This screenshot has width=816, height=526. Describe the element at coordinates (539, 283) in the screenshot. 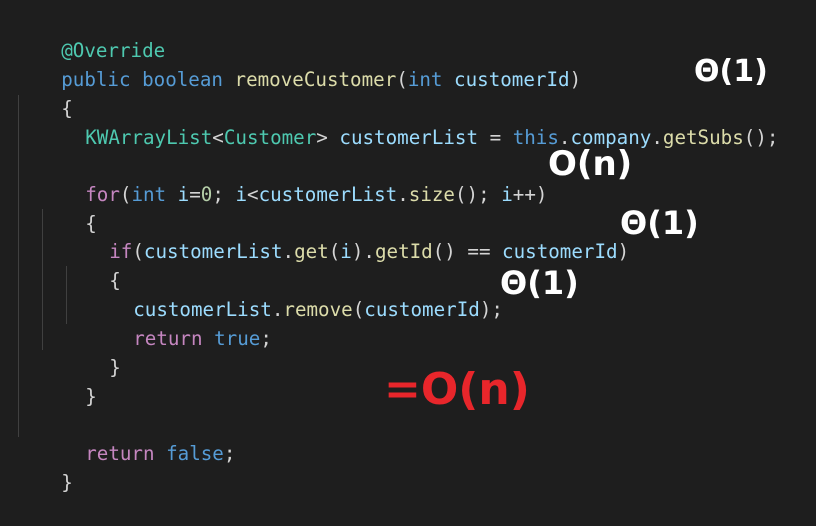

I see `annotation-theta-remove: Θ(1)` at that location.